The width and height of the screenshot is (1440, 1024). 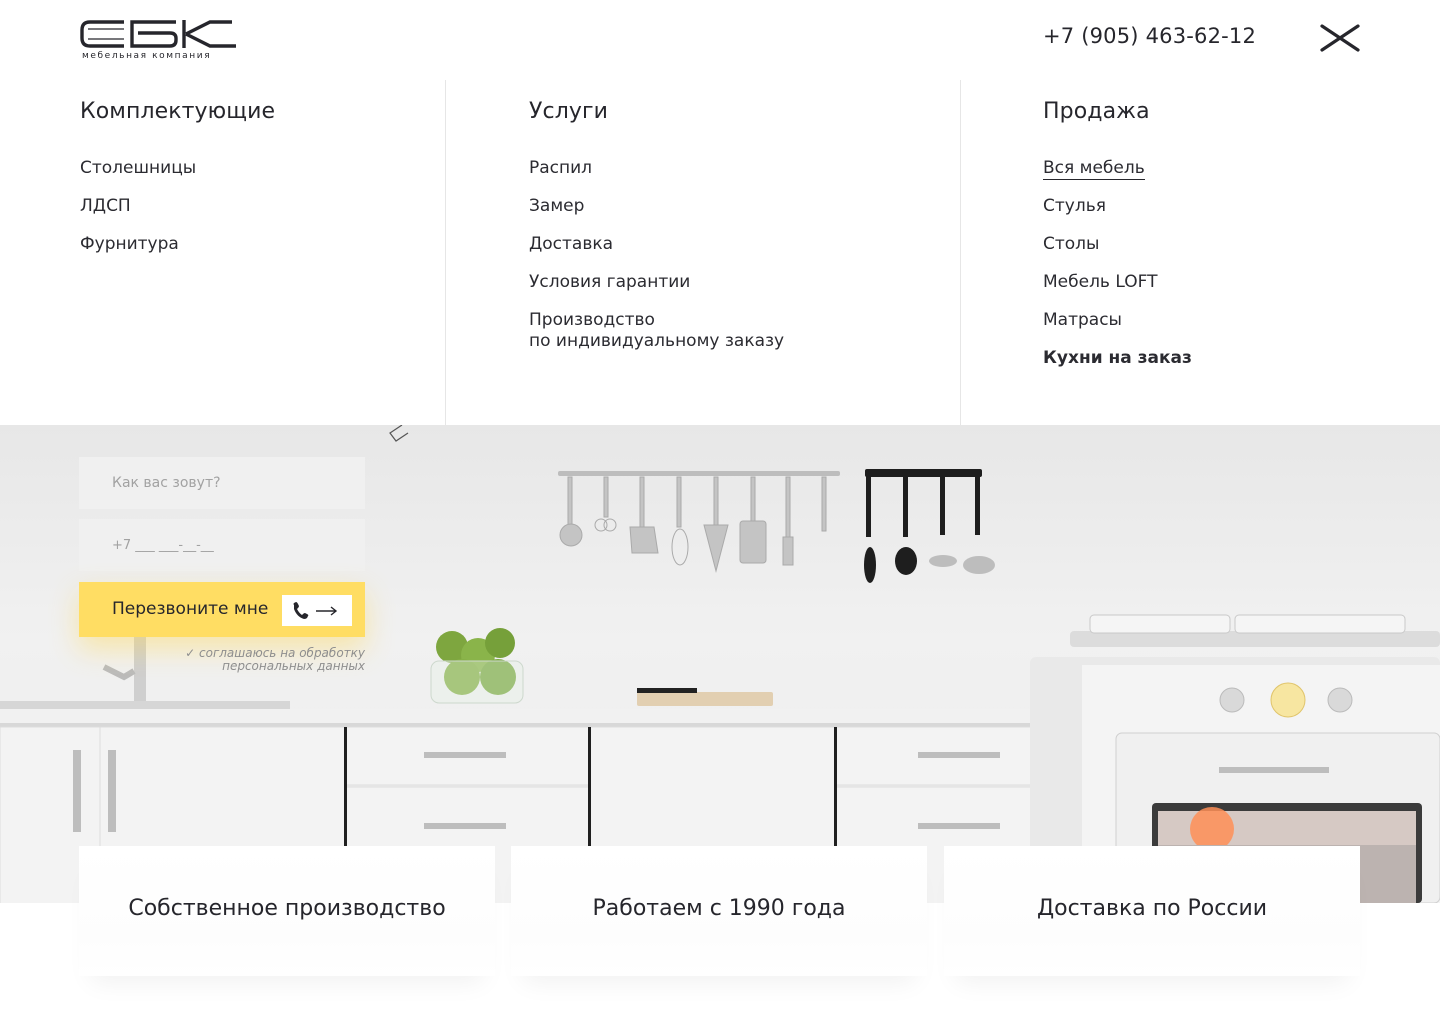 What do you see at coordinates (656, 206) in the screenshot?
I see `menu-item-measuring: Замер` at bounding box center [656, 206].